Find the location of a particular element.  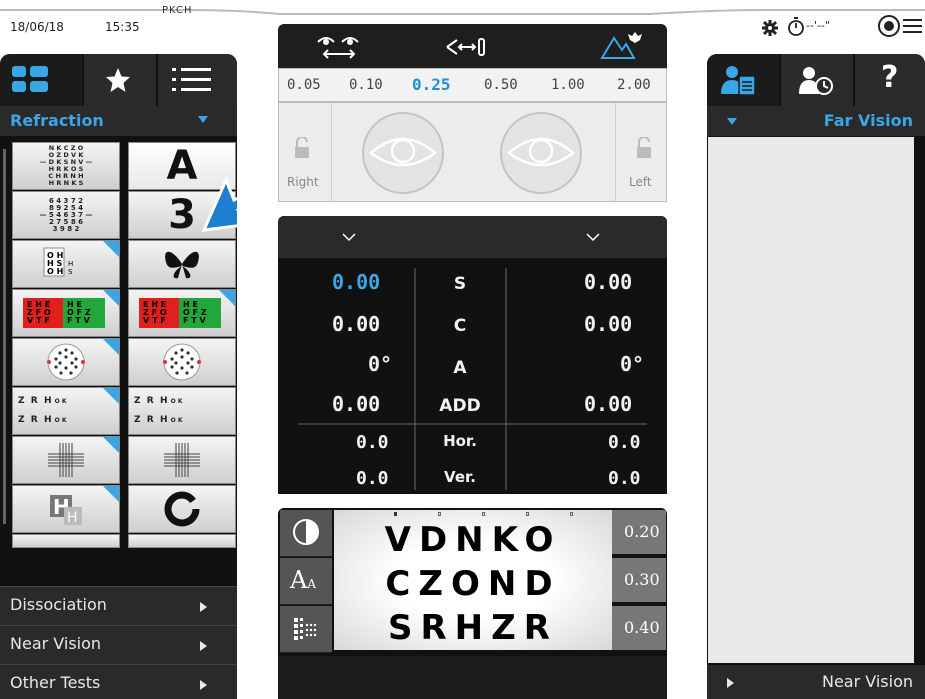

text-size-button: AA is located at coordinates (306, 581).